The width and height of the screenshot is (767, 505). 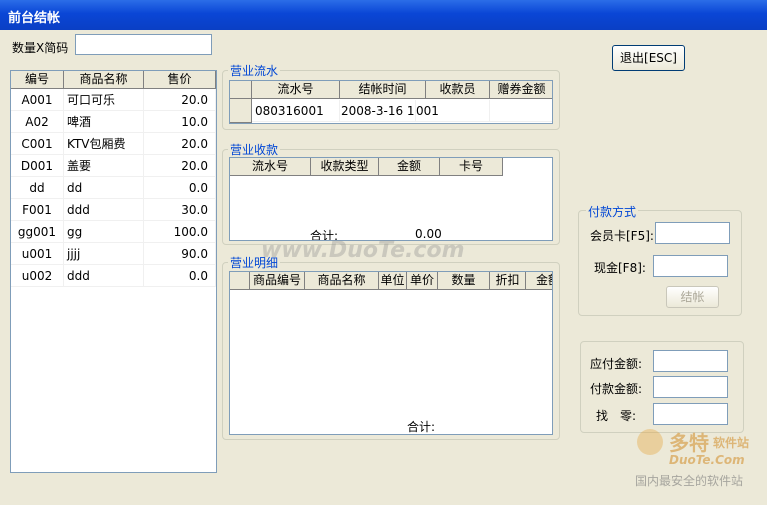 I want to click on product-row: A02 啤酒 10.0, so click(x=113, y=122).